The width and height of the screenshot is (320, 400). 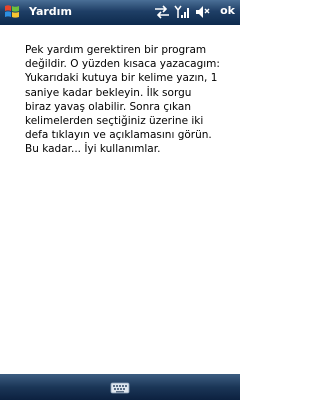 I want to click on keyboard-icon, so click(x=120, y=387).